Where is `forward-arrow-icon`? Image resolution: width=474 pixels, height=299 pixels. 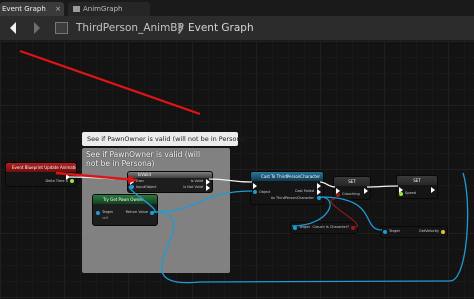
forward-arrow-icon is located at coordinates (36, 28).